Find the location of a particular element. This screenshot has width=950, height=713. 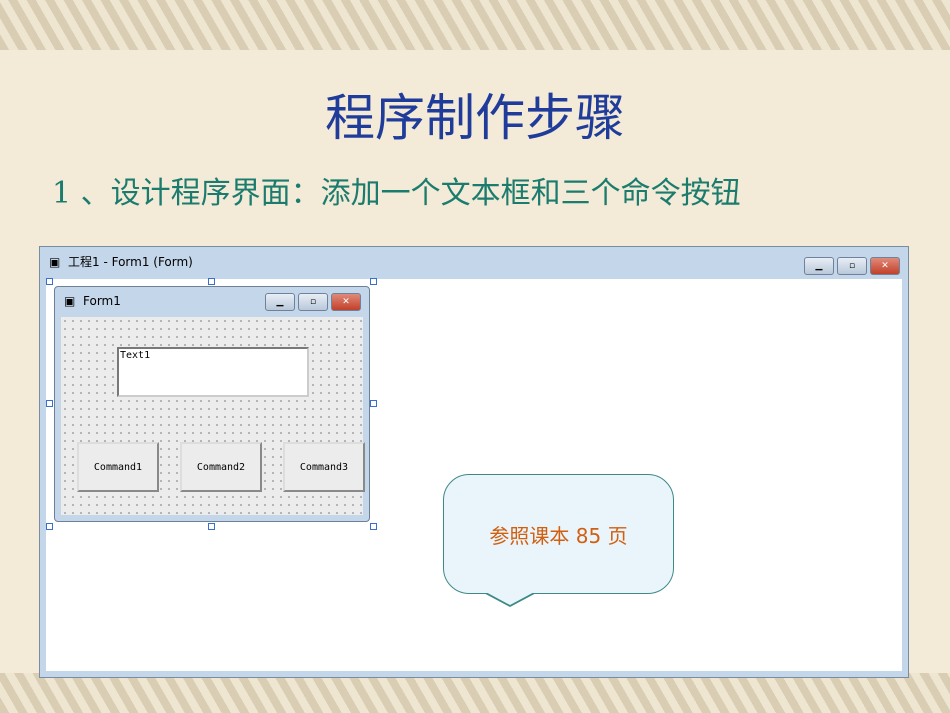

minimize-button: ▁ is located at coordinates (819, 266).